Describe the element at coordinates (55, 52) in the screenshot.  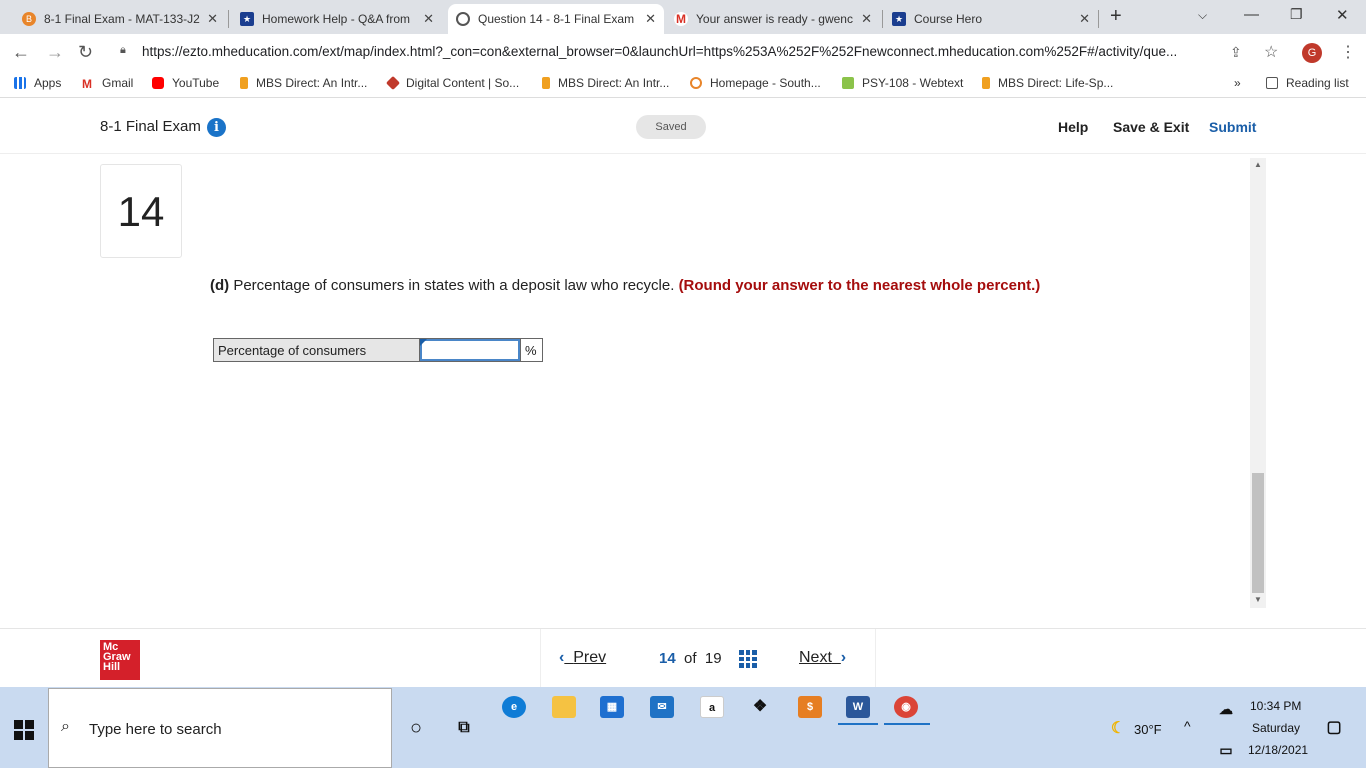
I see `forward-icon: →` at that location.